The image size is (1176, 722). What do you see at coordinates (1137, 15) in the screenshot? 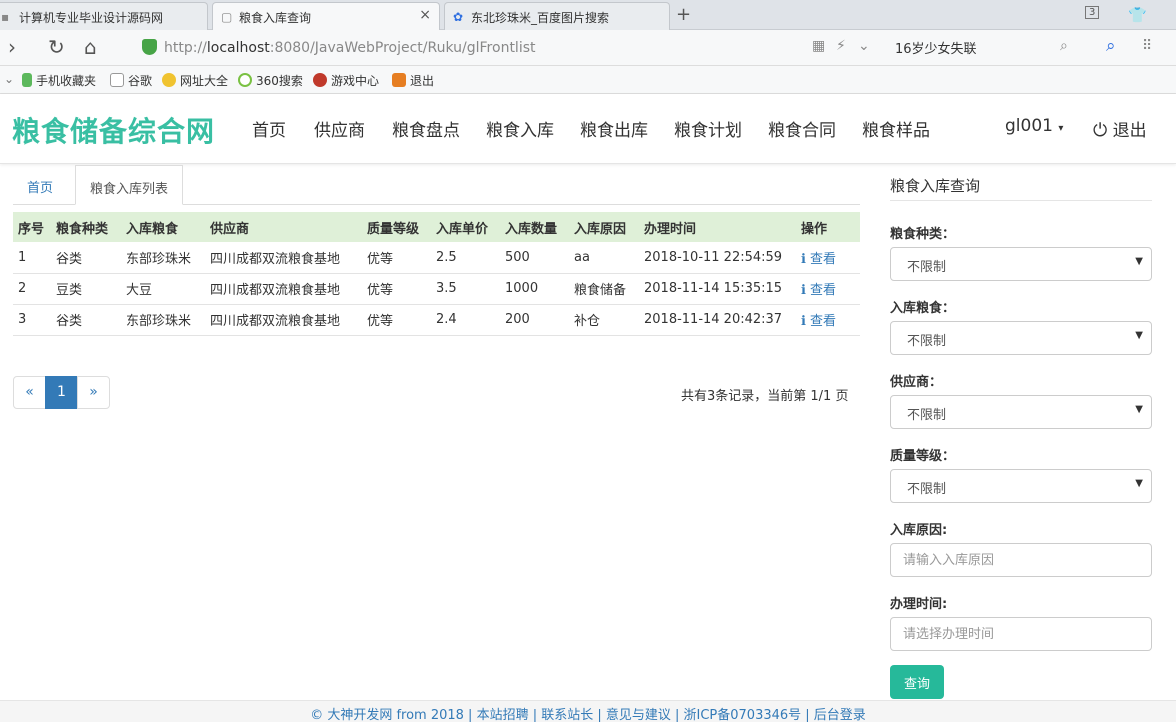
I see `shirt-icon: 👕` at bounding box center [1137, 15].